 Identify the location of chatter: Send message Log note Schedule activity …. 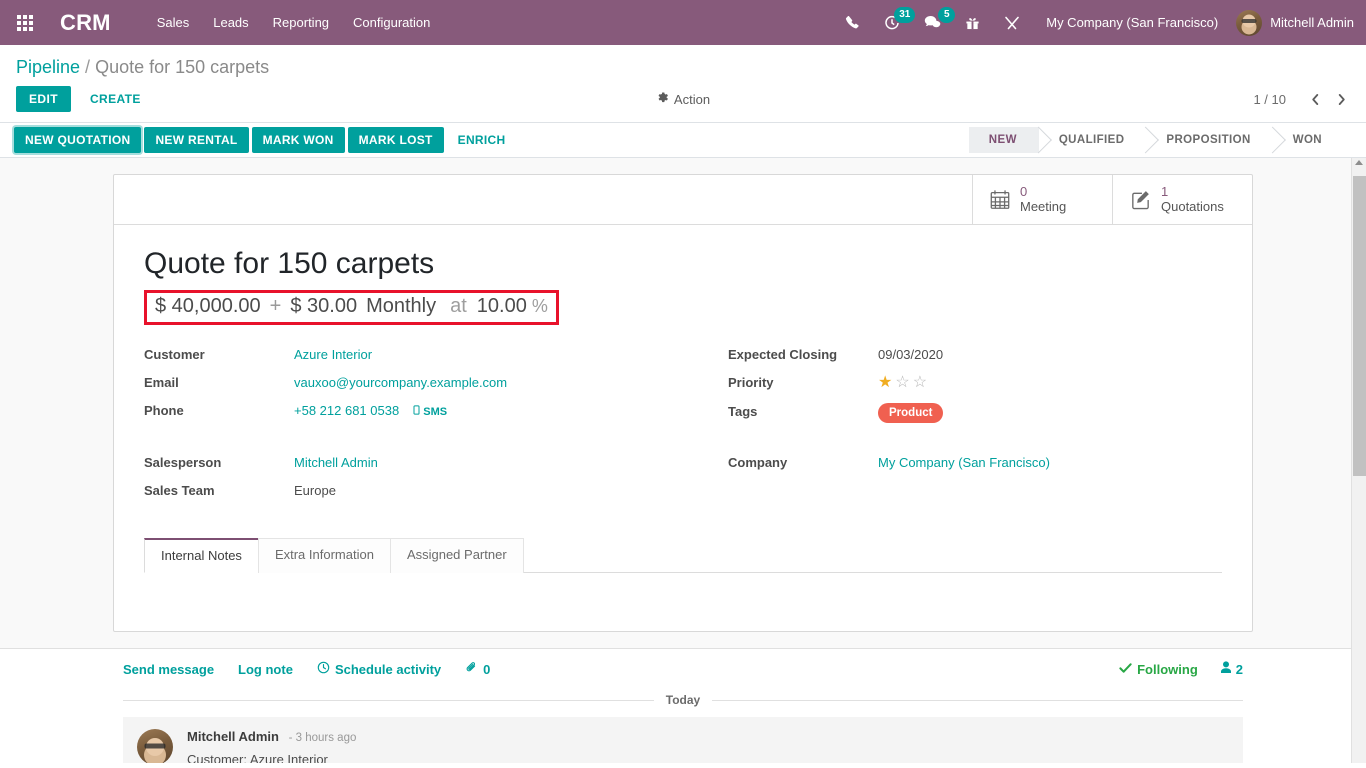
(683, 705).